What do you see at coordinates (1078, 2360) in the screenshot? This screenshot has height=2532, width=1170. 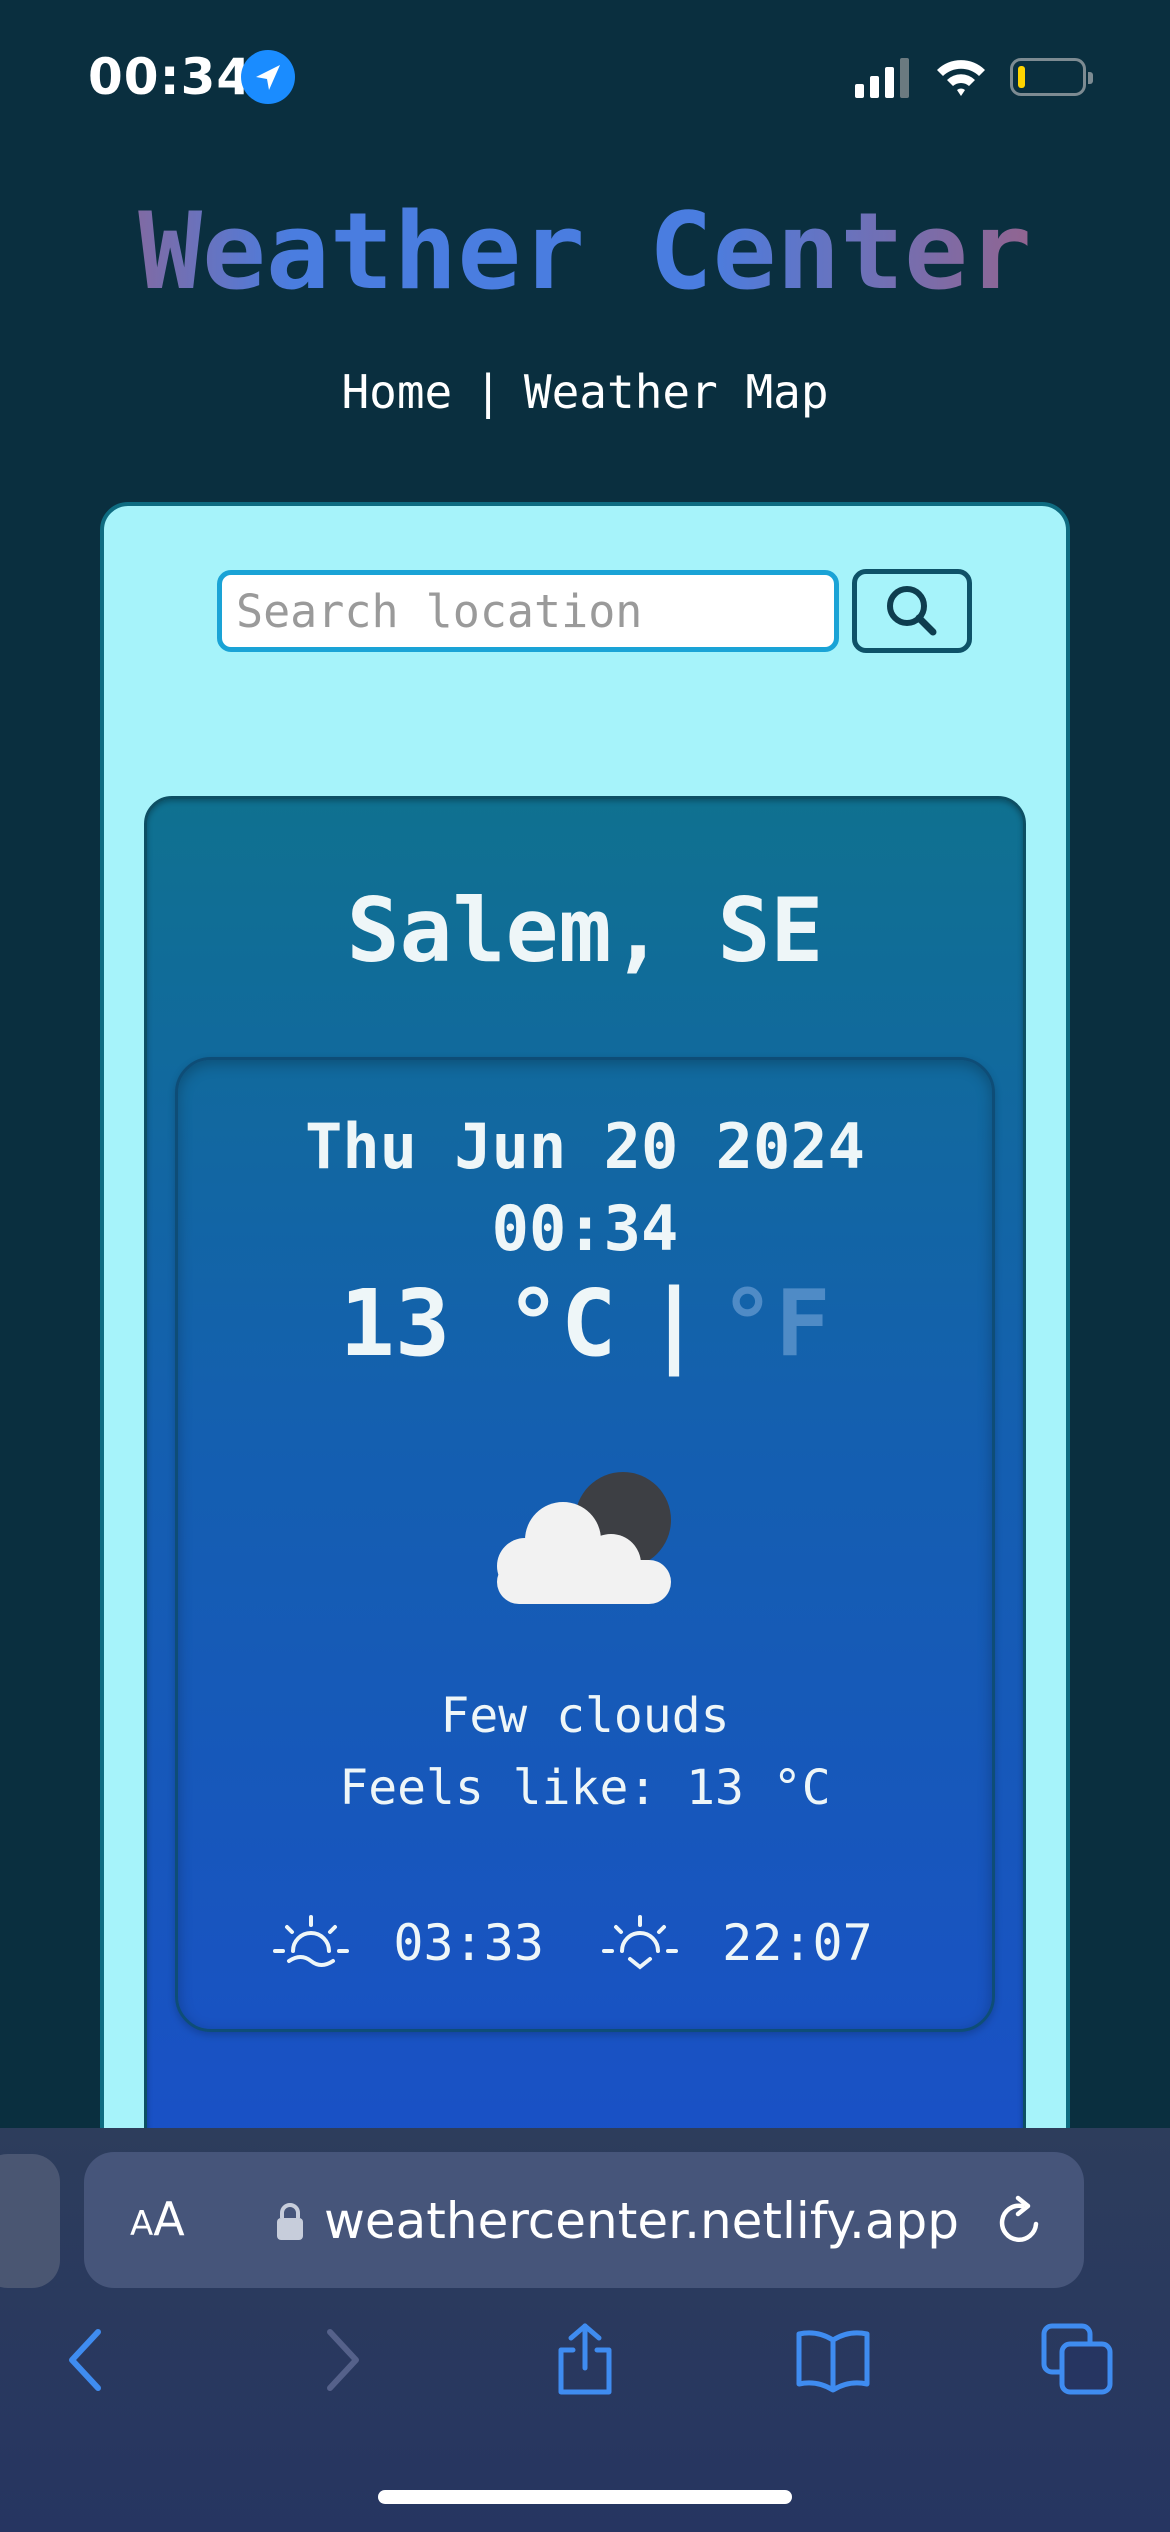 I see `tabs-icon` at bounding box center [1078, 2360].